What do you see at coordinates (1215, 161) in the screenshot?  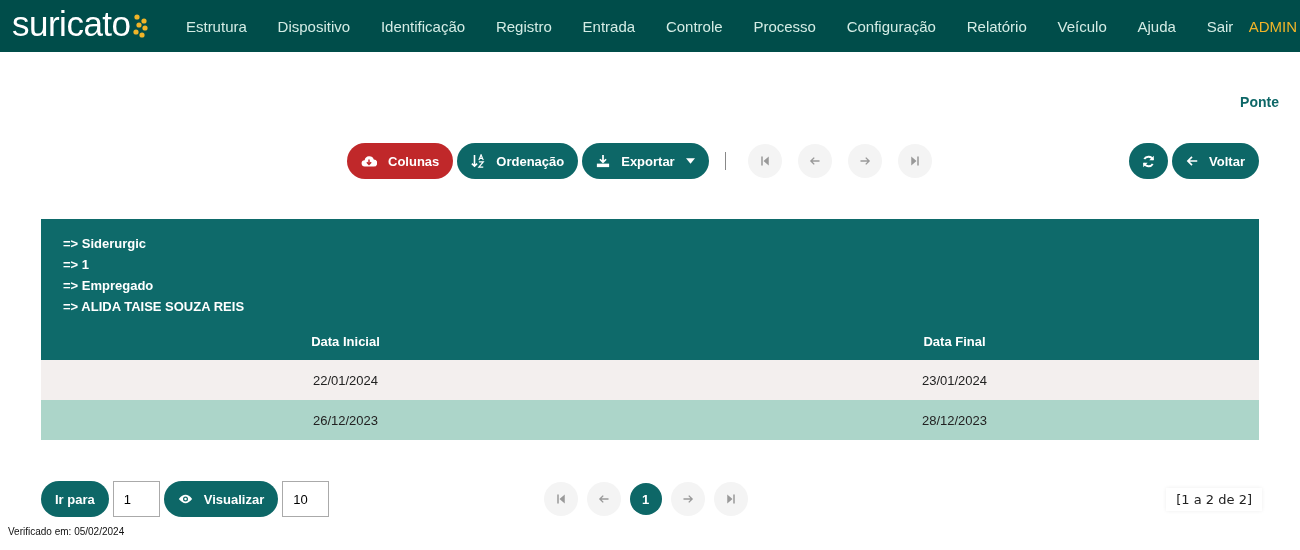 I see `back-button: Voltar` at bounding box center [1215, 161].